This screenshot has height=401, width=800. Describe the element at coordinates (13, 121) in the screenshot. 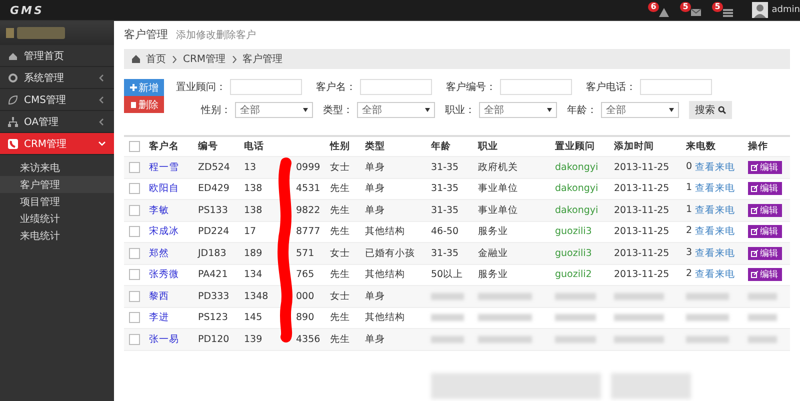

I see `sitemap-icon` at that location.